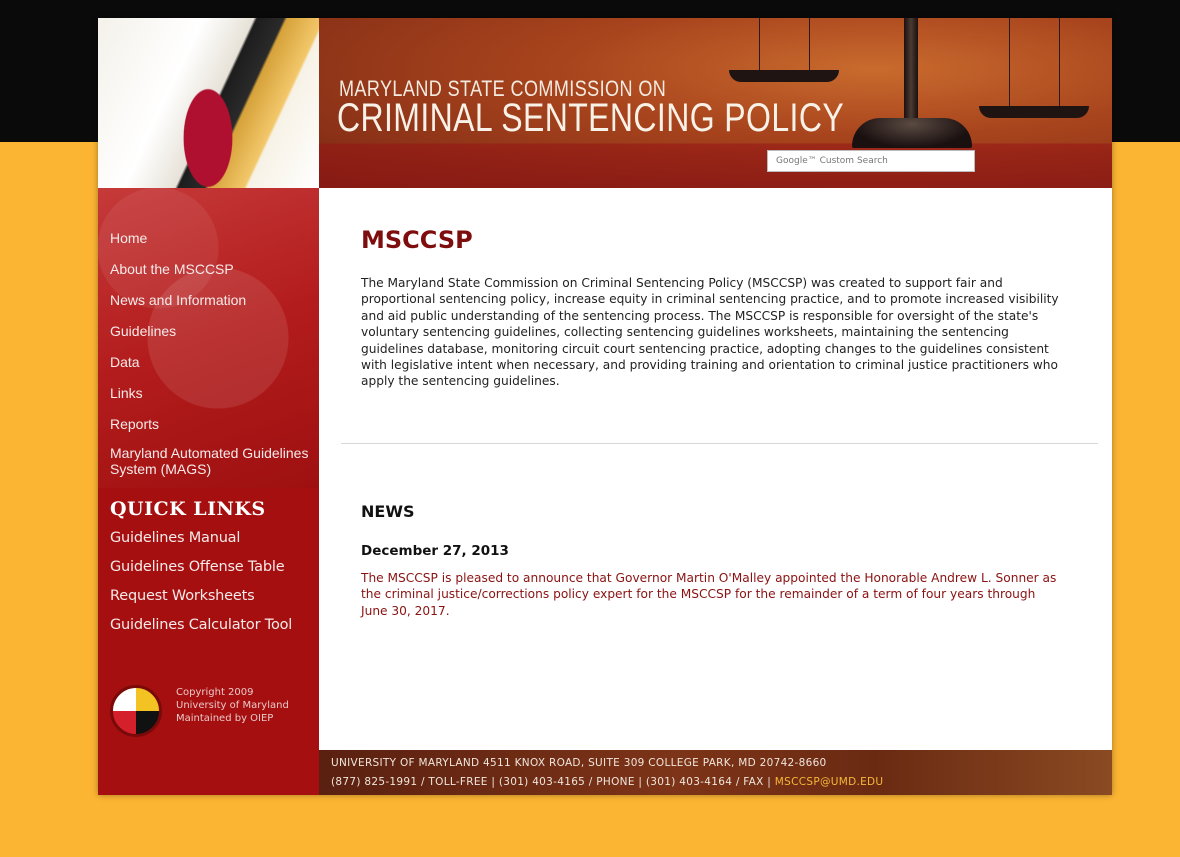 The height and width of the screenshot is (857, 1180). Describe the element at coordinates (210, 300) in the screenshot. I see `nav-item-news: News and Information` at that location.